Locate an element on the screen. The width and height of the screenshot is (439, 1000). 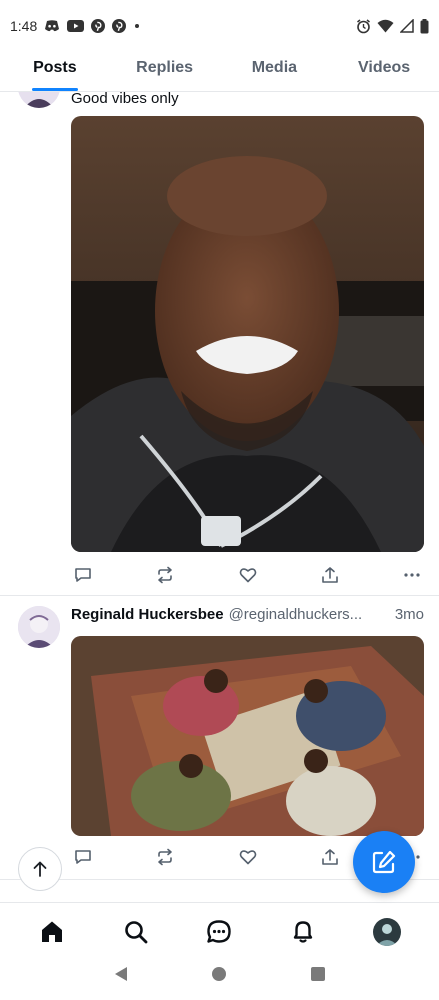
bell-icon is located at coordinates (303, 931).